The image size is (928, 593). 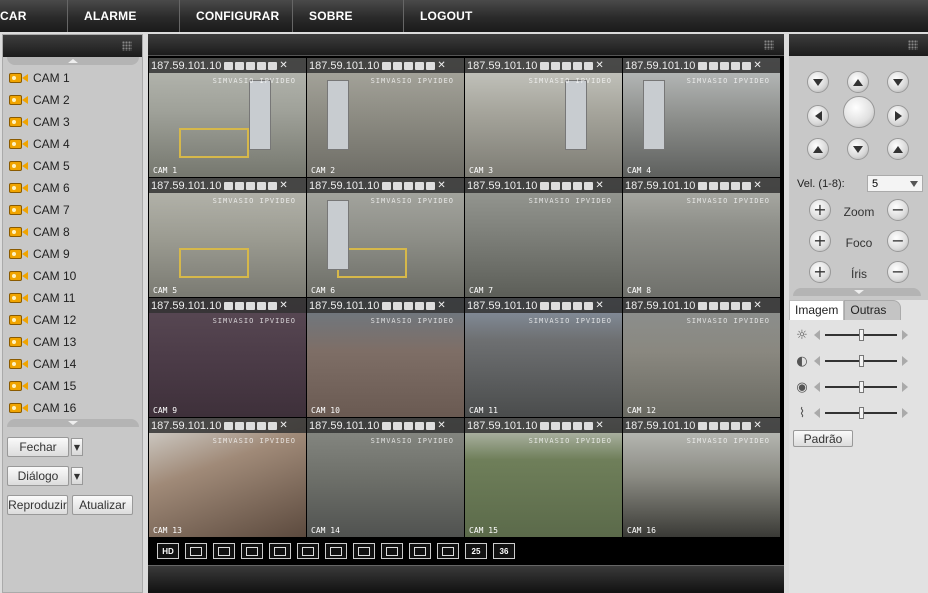 What do you see at coordinates (75, 408) in the screenshot?
I see `camera-list-item: CAM 16` at bounding box center [75, 408].